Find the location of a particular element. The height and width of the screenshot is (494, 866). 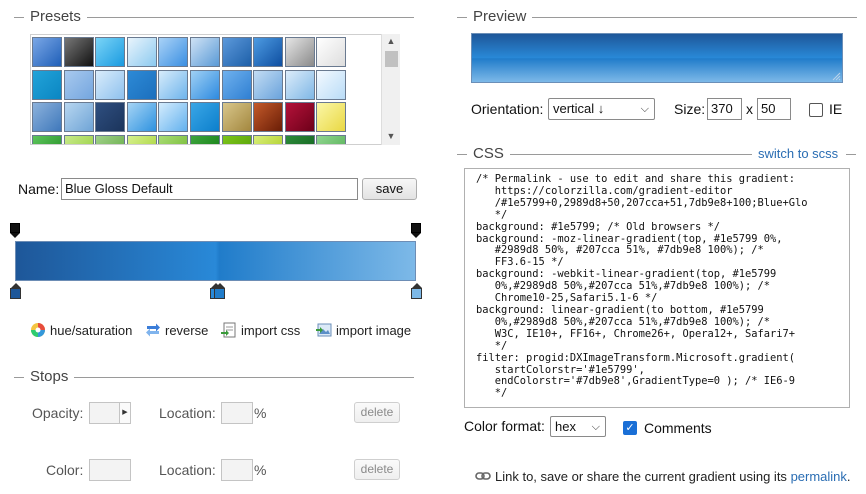

import-image-tool: import image is located at coordinates (363, 330).